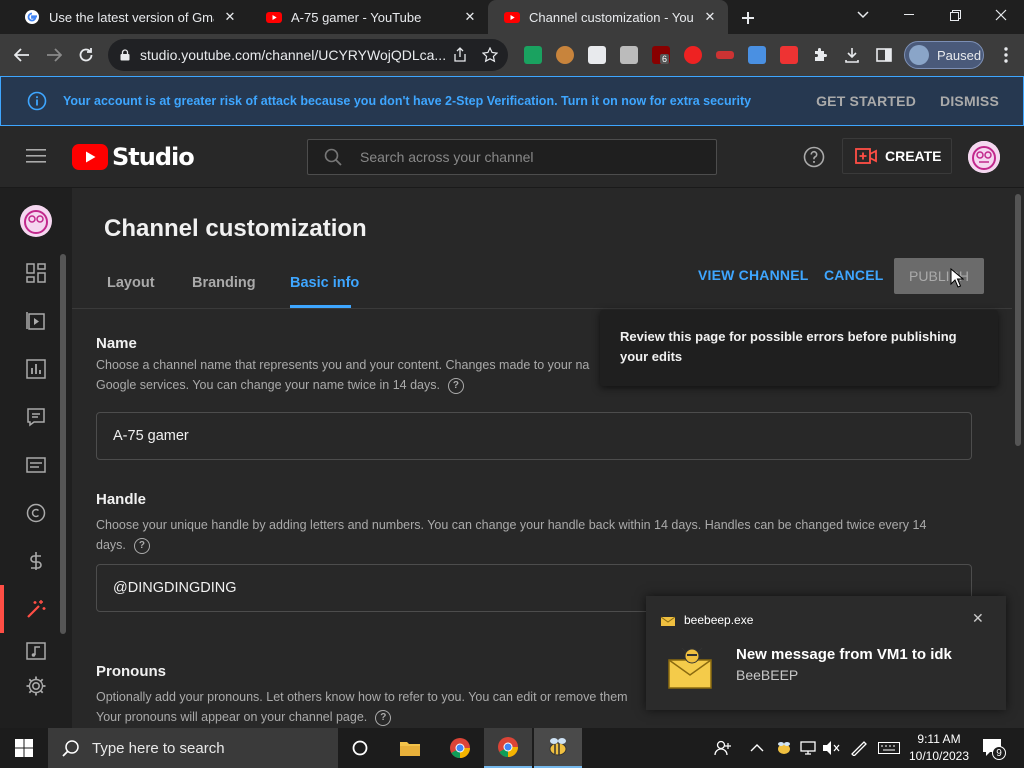 This screenshot has width=1024, height=768. Describe the element at coordinates (859, 748) in the screenshot. I see `pen-icon` at that location.